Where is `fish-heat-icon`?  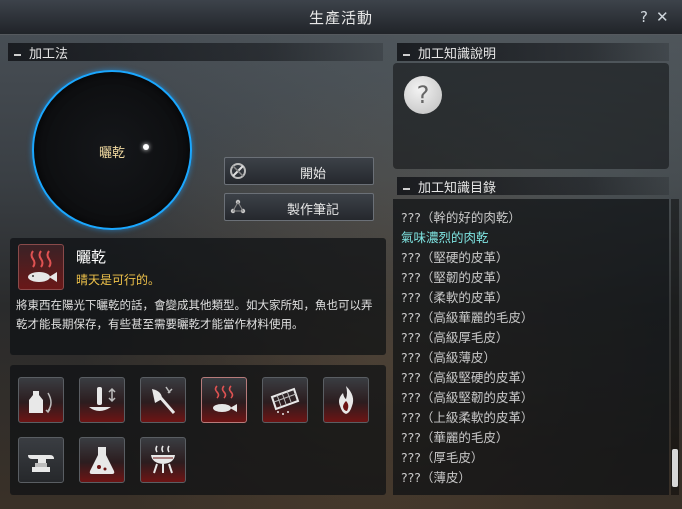 fish-heat-icon is located at coordinates (42, 266).